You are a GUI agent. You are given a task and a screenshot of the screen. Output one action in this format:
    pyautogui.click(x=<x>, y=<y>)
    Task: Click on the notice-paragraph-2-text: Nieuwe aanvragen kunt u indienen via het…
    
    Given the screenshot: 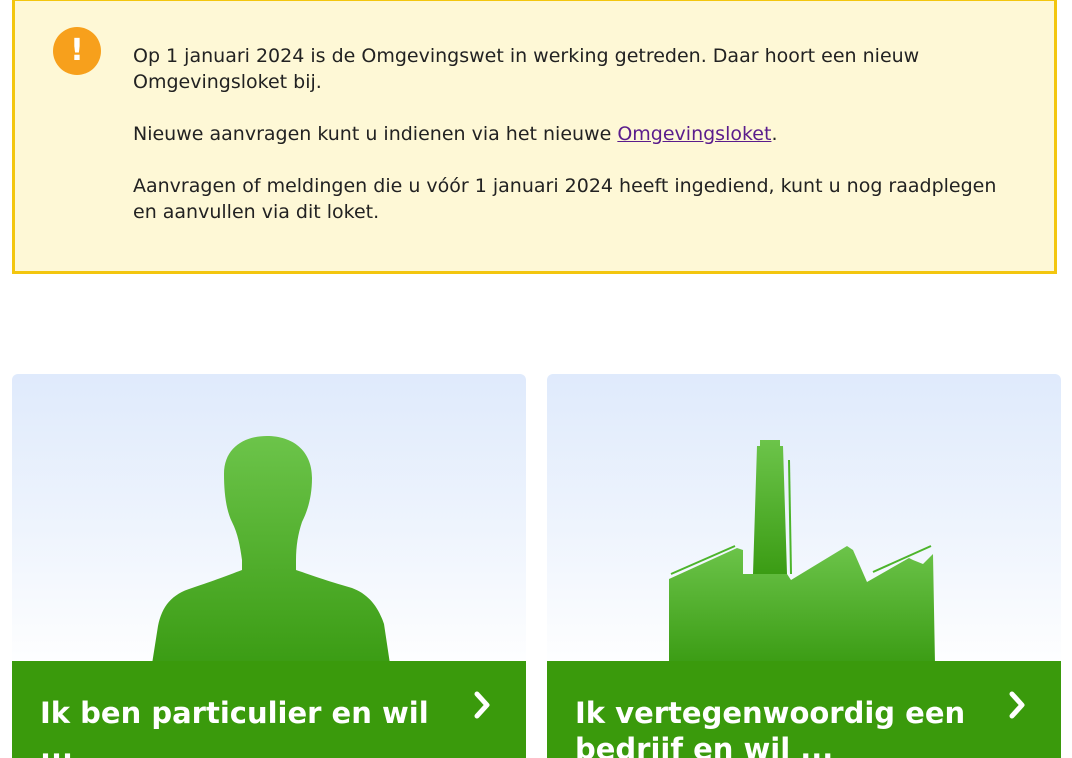 What is the action you would take?
    pyautogui.click(x=375, y=134)
    